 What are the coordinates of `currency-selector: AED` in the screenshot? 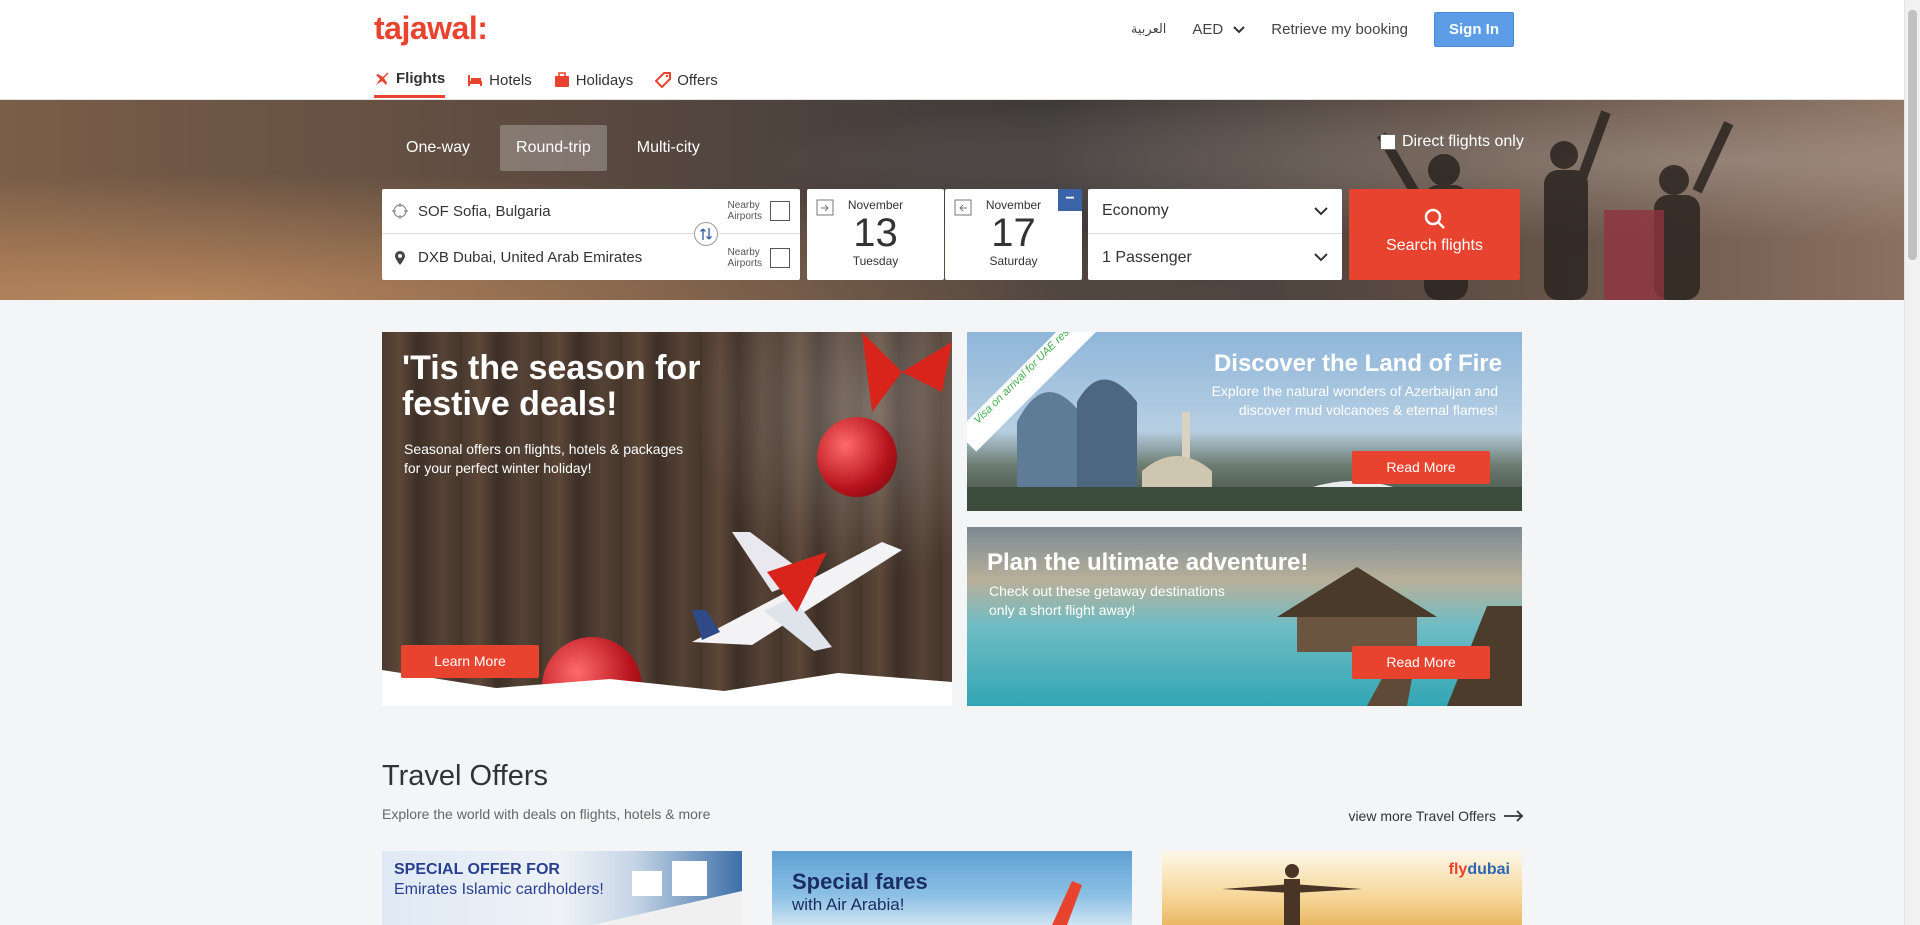 It's located at (1218, 29).